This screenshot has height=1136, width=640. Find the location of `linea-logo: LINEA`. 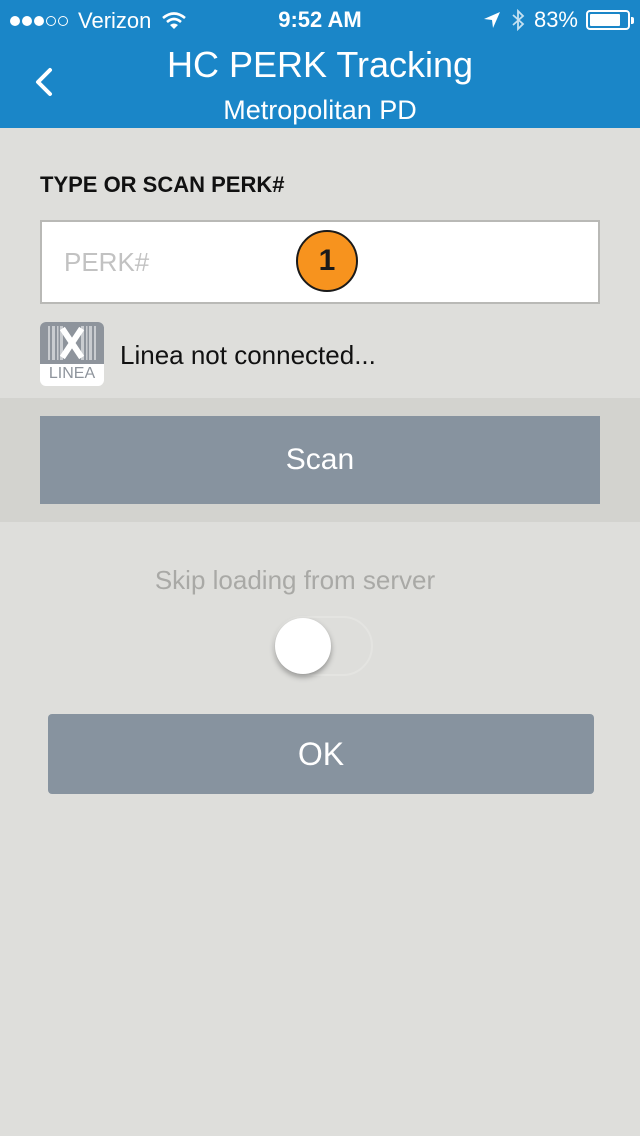

linea-logo: LINEA is located at coordinates (72, 354).